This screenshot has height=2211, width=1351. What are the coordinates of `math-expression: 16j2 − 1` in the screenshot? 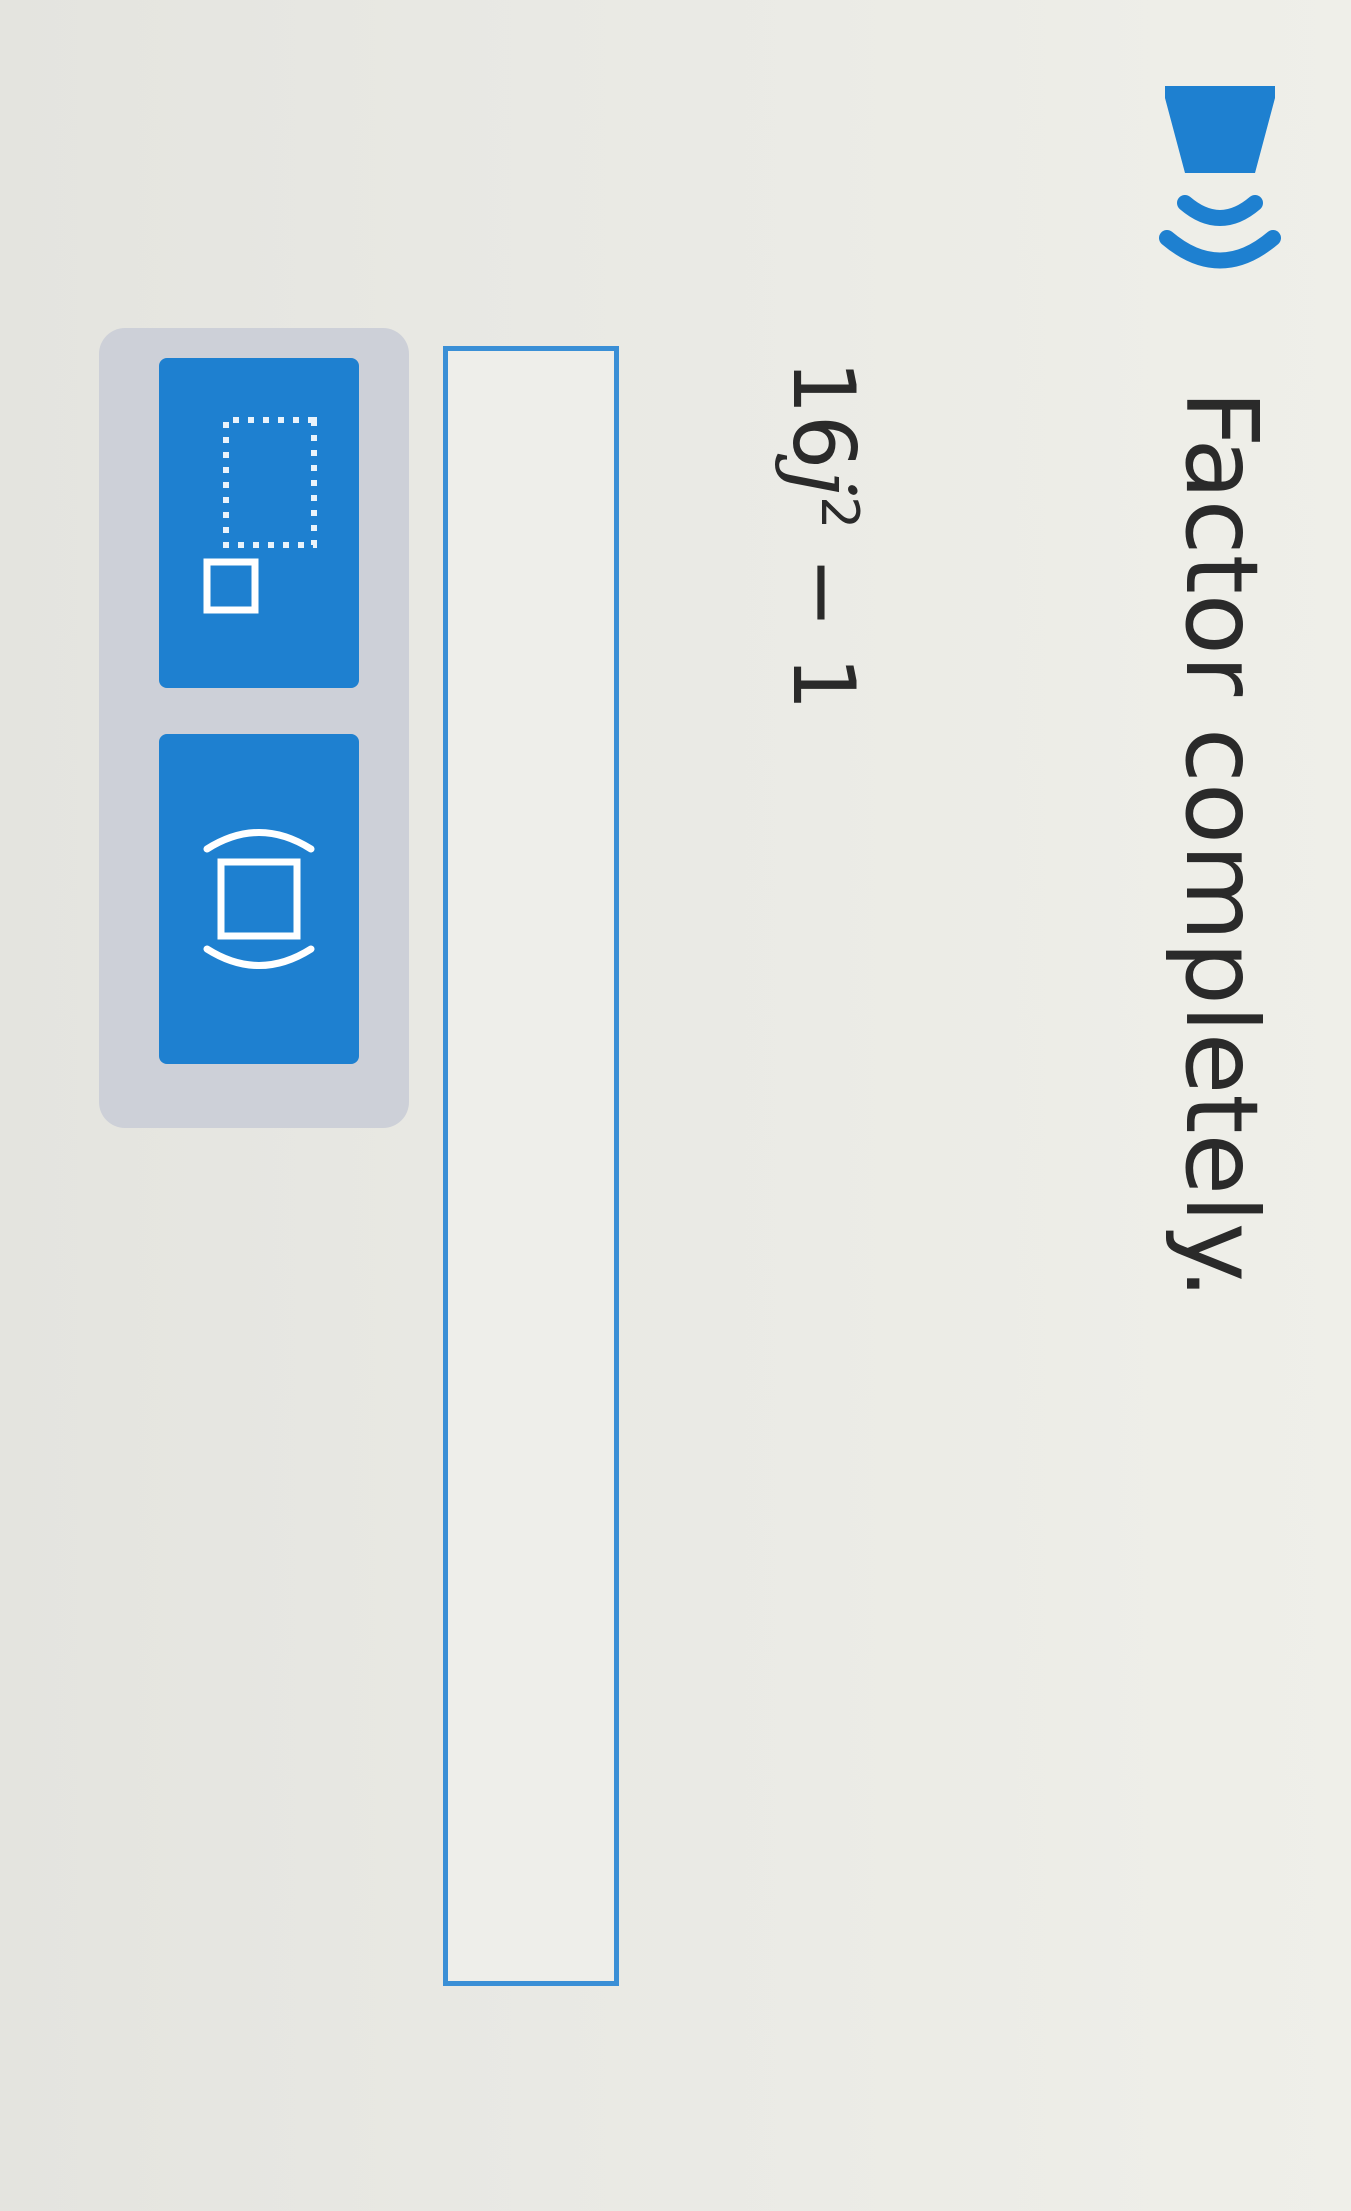 It's located at (817, 535).